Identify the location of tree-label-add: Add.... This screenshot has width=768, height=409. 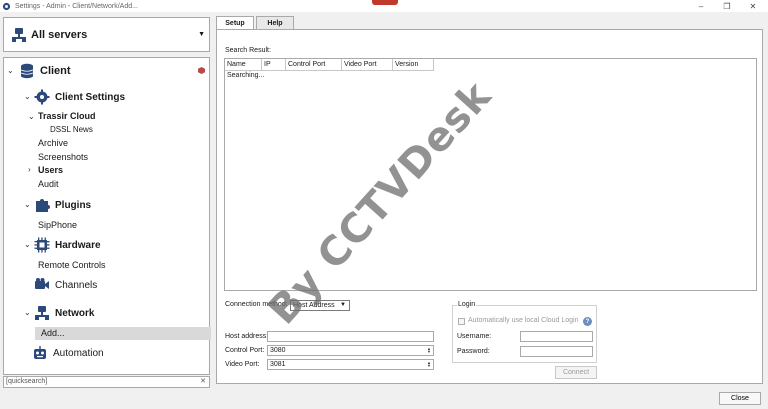
(53, 333).